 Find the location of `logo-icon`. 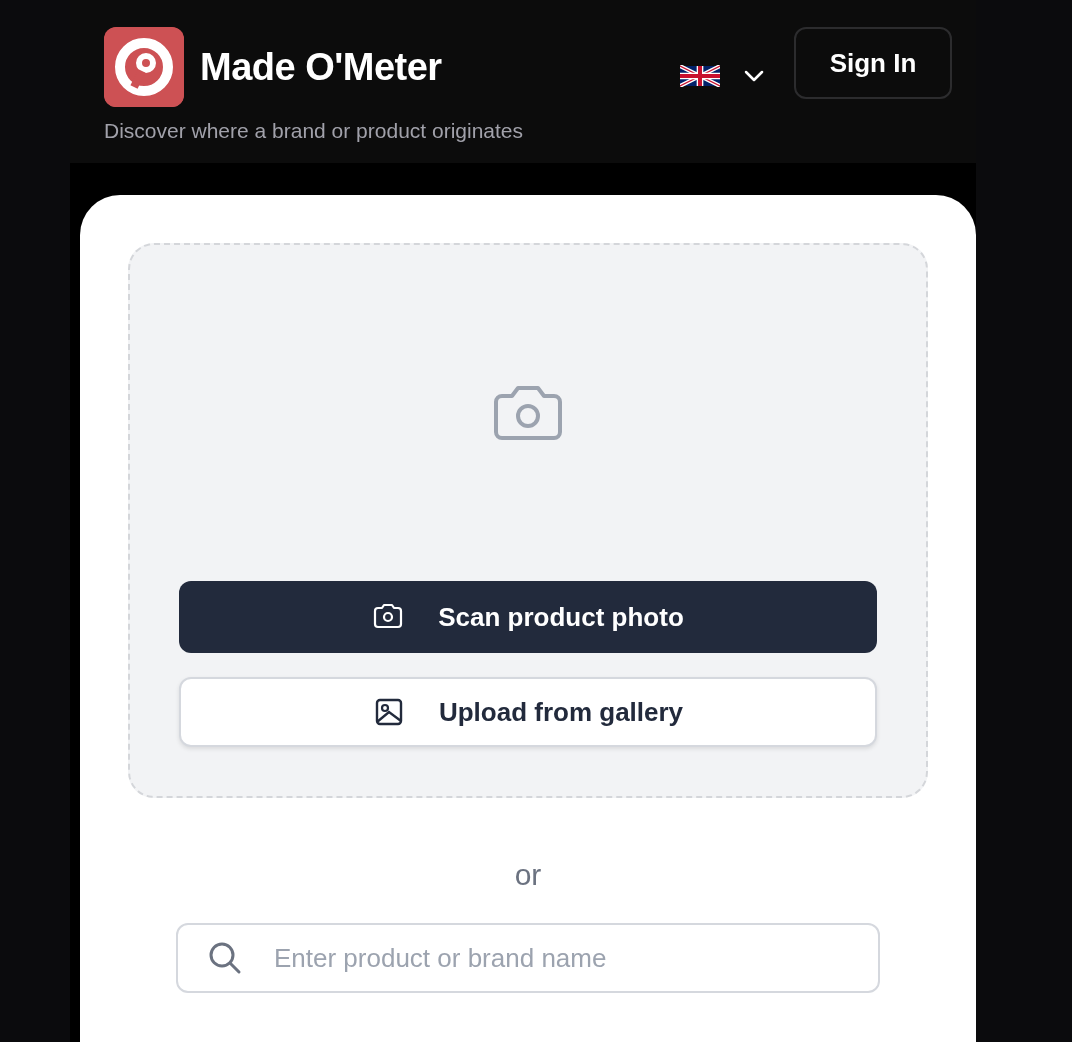

logo-icon is located at coordinates (144, 67).